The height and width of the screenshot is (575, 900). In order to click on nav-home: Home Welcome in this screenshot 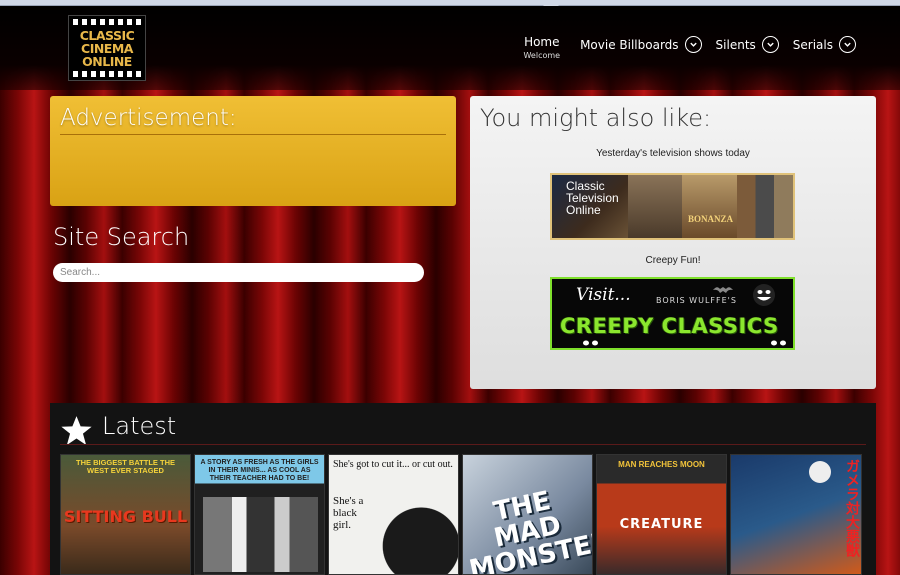, I will do `click(541, 49)`.